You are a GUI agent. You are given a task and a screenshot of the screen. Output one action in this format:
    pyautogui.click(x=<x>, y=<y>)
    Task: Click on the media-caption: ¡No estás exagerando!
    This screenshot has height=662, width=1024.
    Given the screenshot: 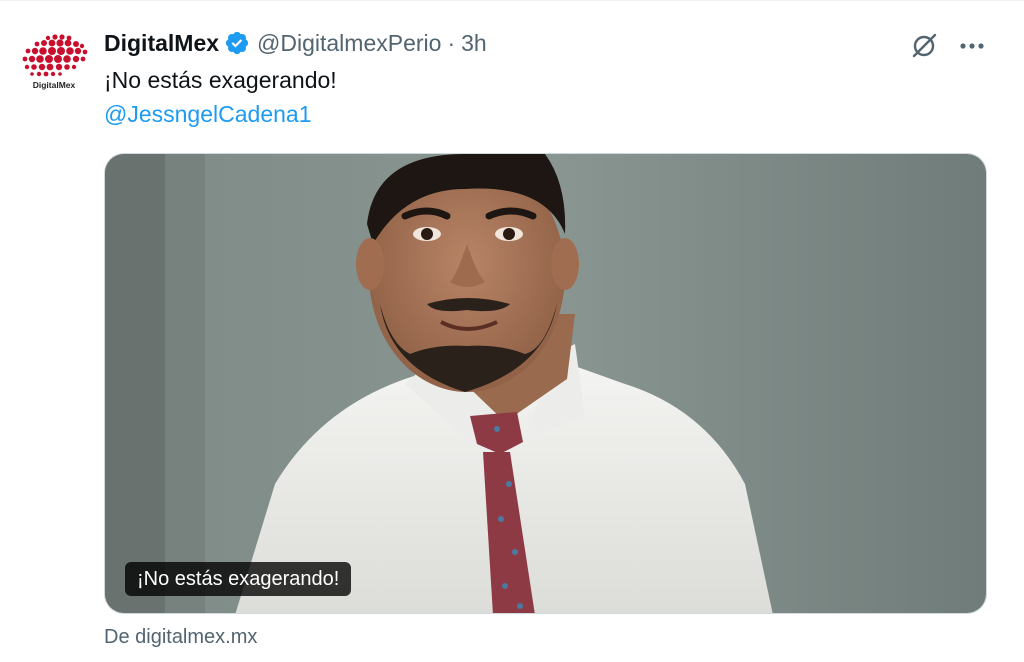 What is the action you would take?
    pyautogui.click(x=238, y=579)
    